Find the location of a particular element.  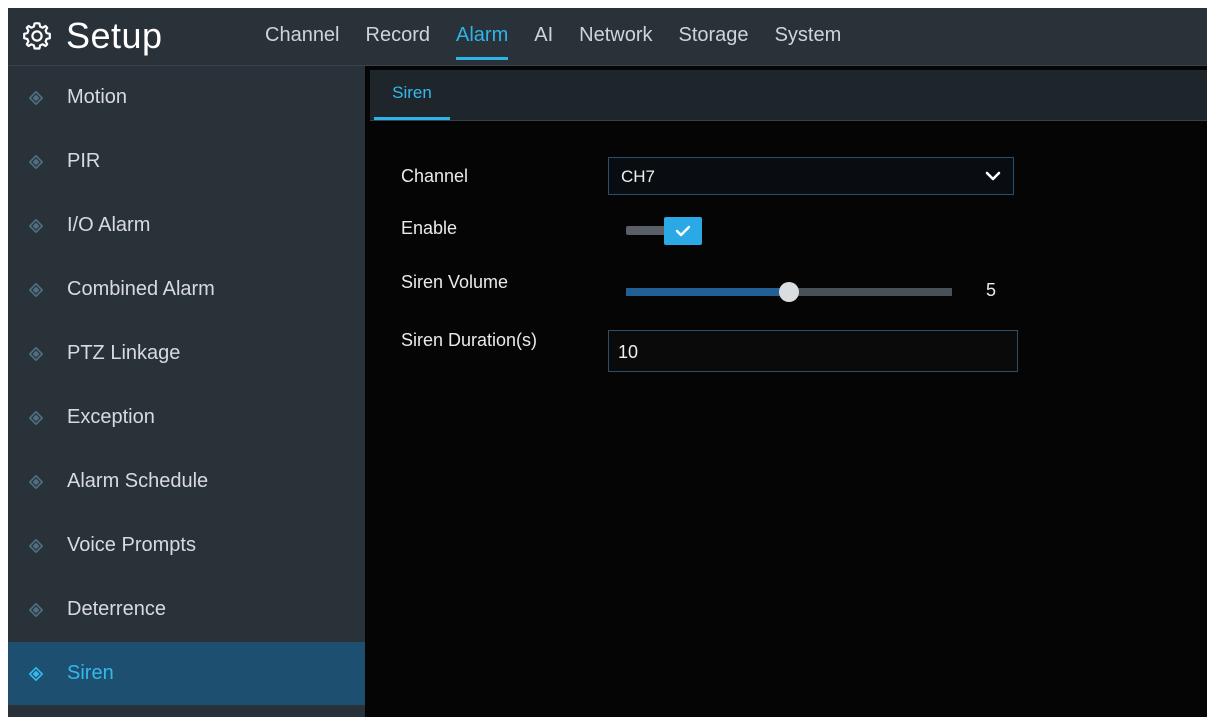

sidebar-item-voice-prompts: Voice Prompts is located at coordinates (186, 545).